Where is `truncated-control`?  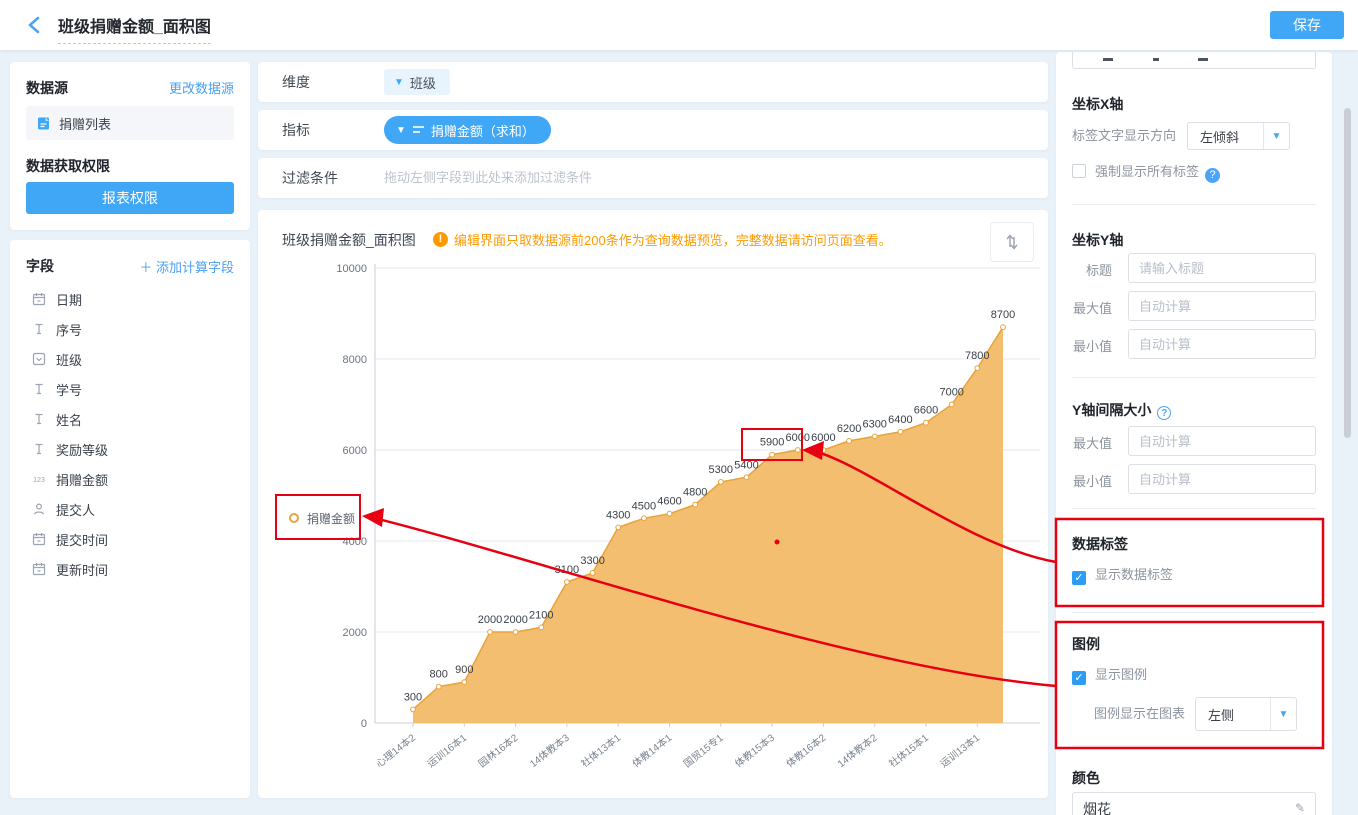 truncated-control is located at coordinates (1194, 60).